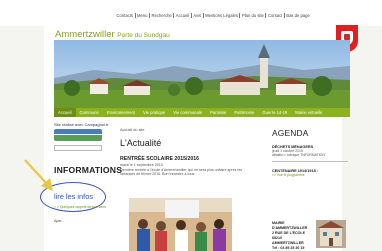 Image resolution: width=382 pixels, height=251 pixels. I want to click on top-link-accueil: Accueil, so click(182, 15).